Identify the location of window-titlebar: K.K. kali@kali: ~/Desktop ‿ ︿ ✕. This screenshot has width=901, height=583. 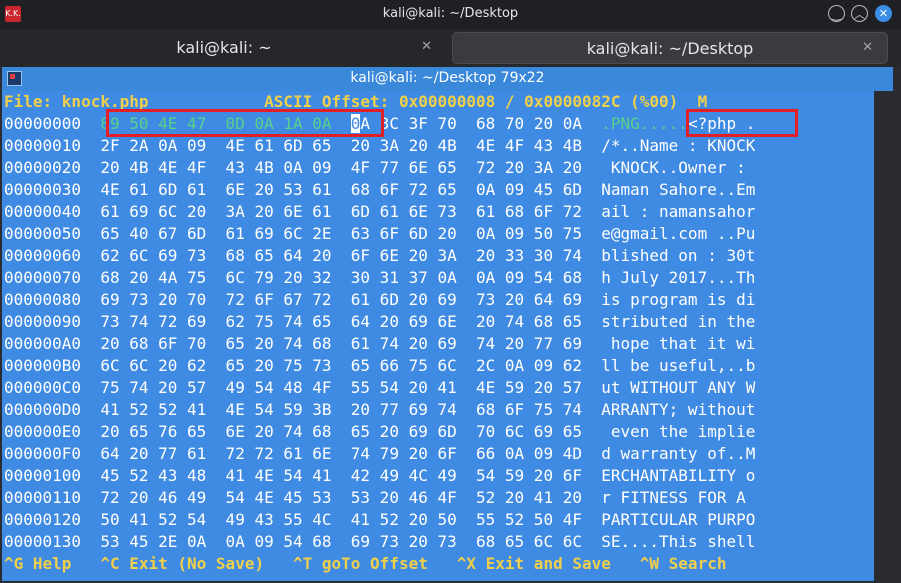
(450, 14).